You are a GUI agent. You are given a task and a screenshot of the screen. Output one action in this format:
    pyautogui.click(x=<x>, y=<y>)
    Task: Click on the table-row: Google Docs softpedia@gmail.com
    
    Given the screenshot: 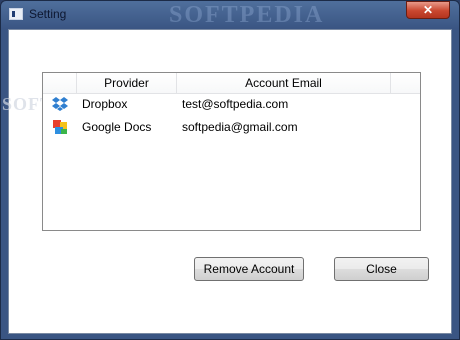 What is the action you would take?
    pyautogui.click(x=231, y=127)
    